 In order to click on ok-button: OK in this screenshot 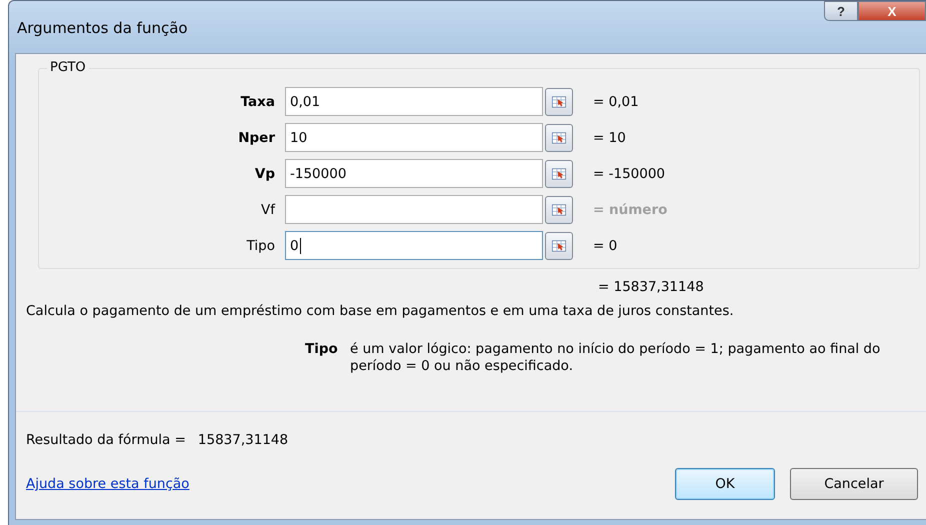, I will do `click(725, 484)`.